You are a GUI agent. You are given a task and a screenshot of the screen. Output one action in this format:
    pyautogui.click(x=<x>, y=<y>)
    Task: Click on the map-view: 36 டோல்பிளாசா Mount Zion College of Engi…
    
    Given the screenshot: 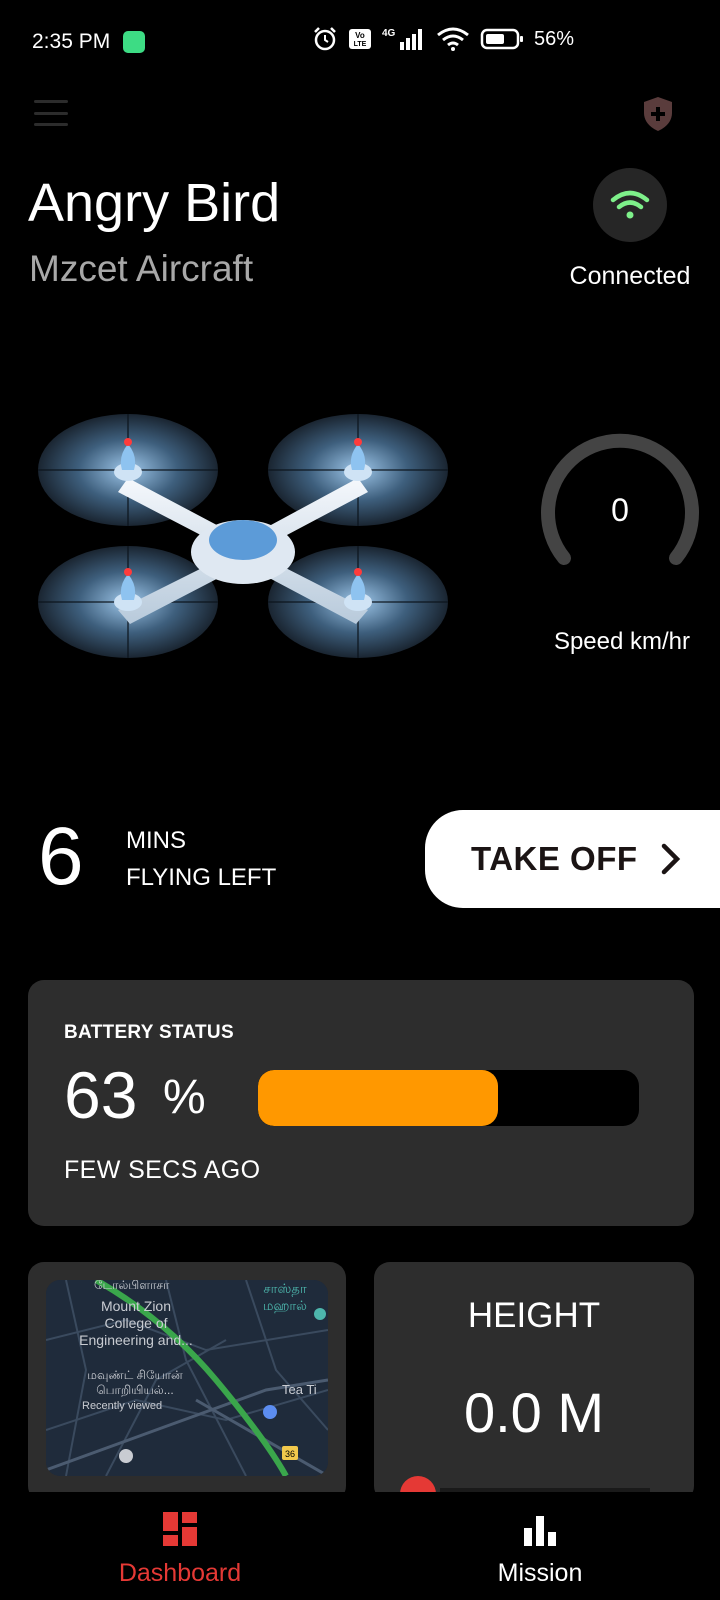 What is the action you would take?
    pyautogui.click(x=187, y=1378)
    